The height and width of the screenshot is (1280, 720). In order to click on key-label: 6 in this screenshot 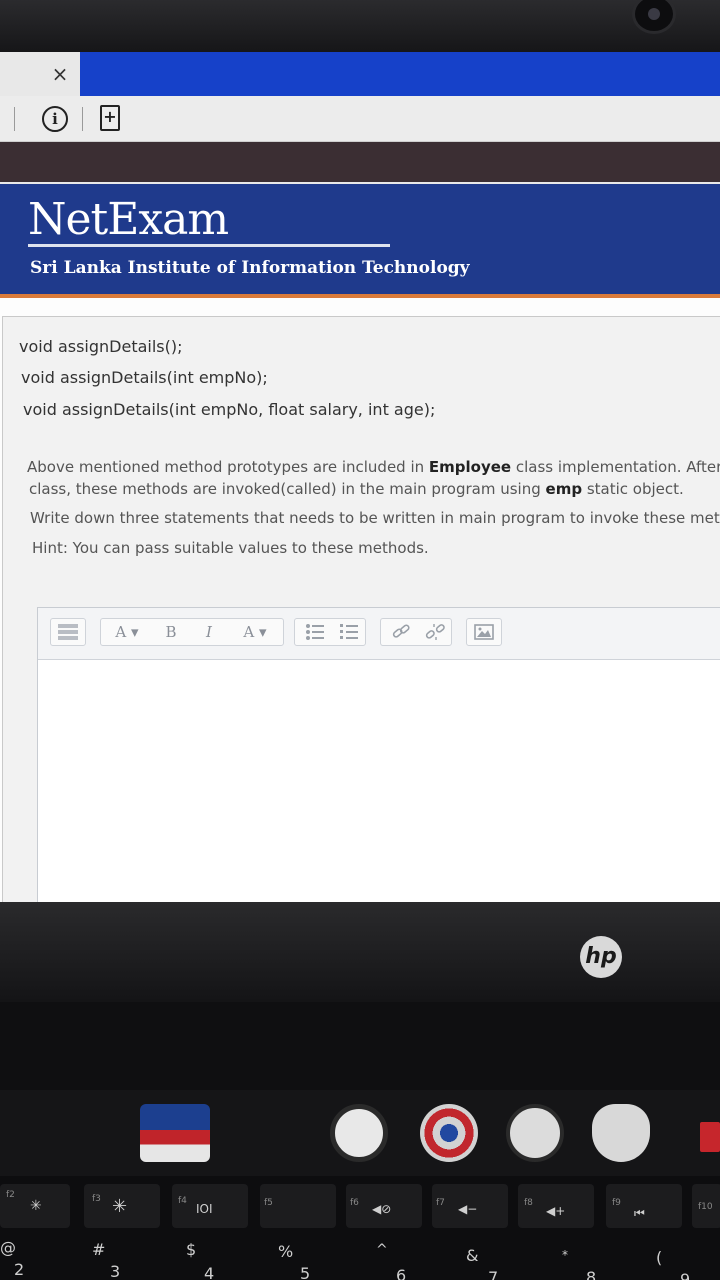, I will do `click(401, 1273)`.